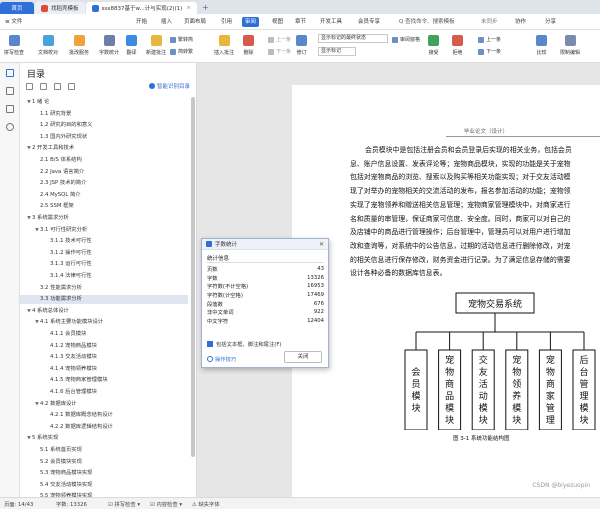 The image size is (600, 509). I want to click on toc-item: 5.4 交友活动模块实现, so click(104, 485).